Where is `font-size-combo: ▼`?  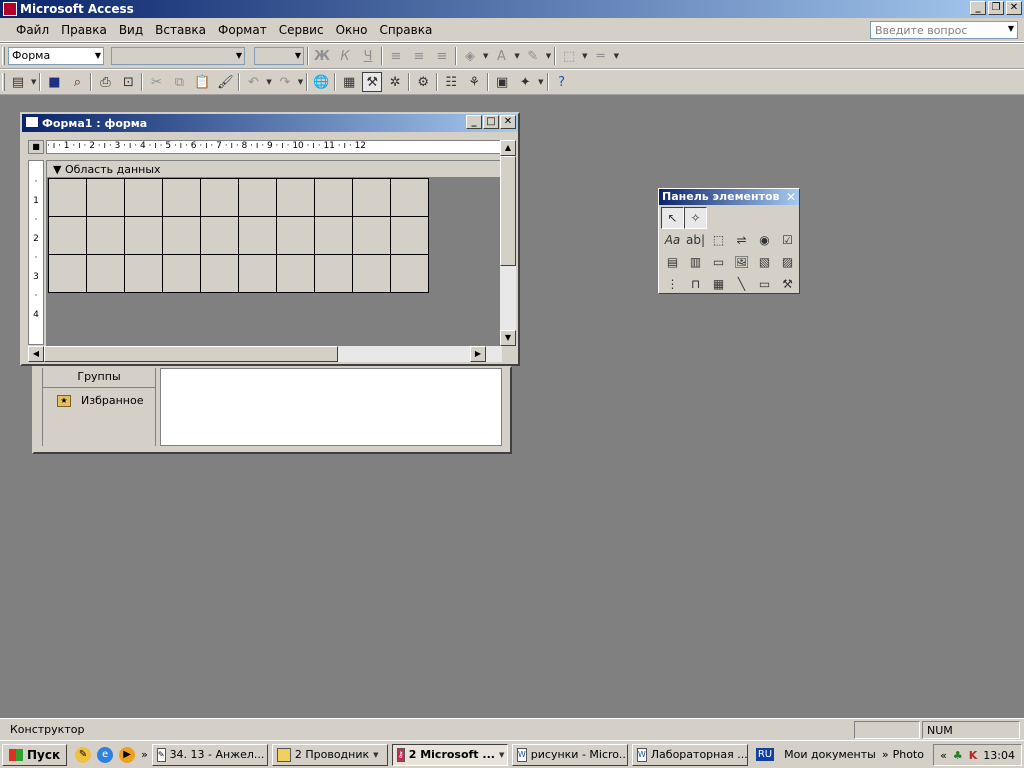
font-size-combo: ▼ is located at coordinates (279, 56).